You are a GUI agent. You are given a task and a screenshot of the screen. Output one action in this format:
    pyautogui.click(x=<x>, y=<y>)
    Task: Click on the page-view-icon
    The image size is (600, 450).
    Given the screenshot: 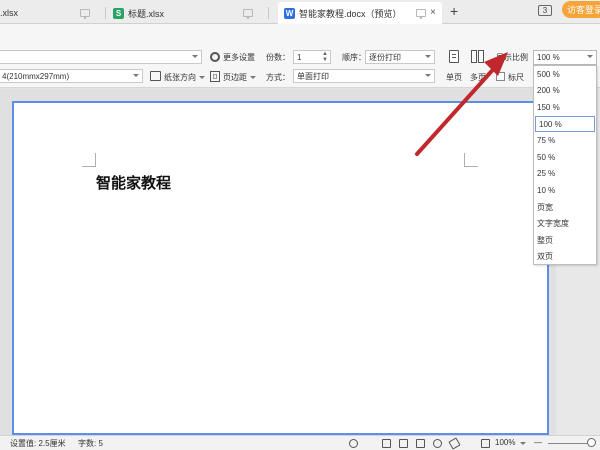 What is the action you would take?
    pyautogui.click(x=386, y=443)
    